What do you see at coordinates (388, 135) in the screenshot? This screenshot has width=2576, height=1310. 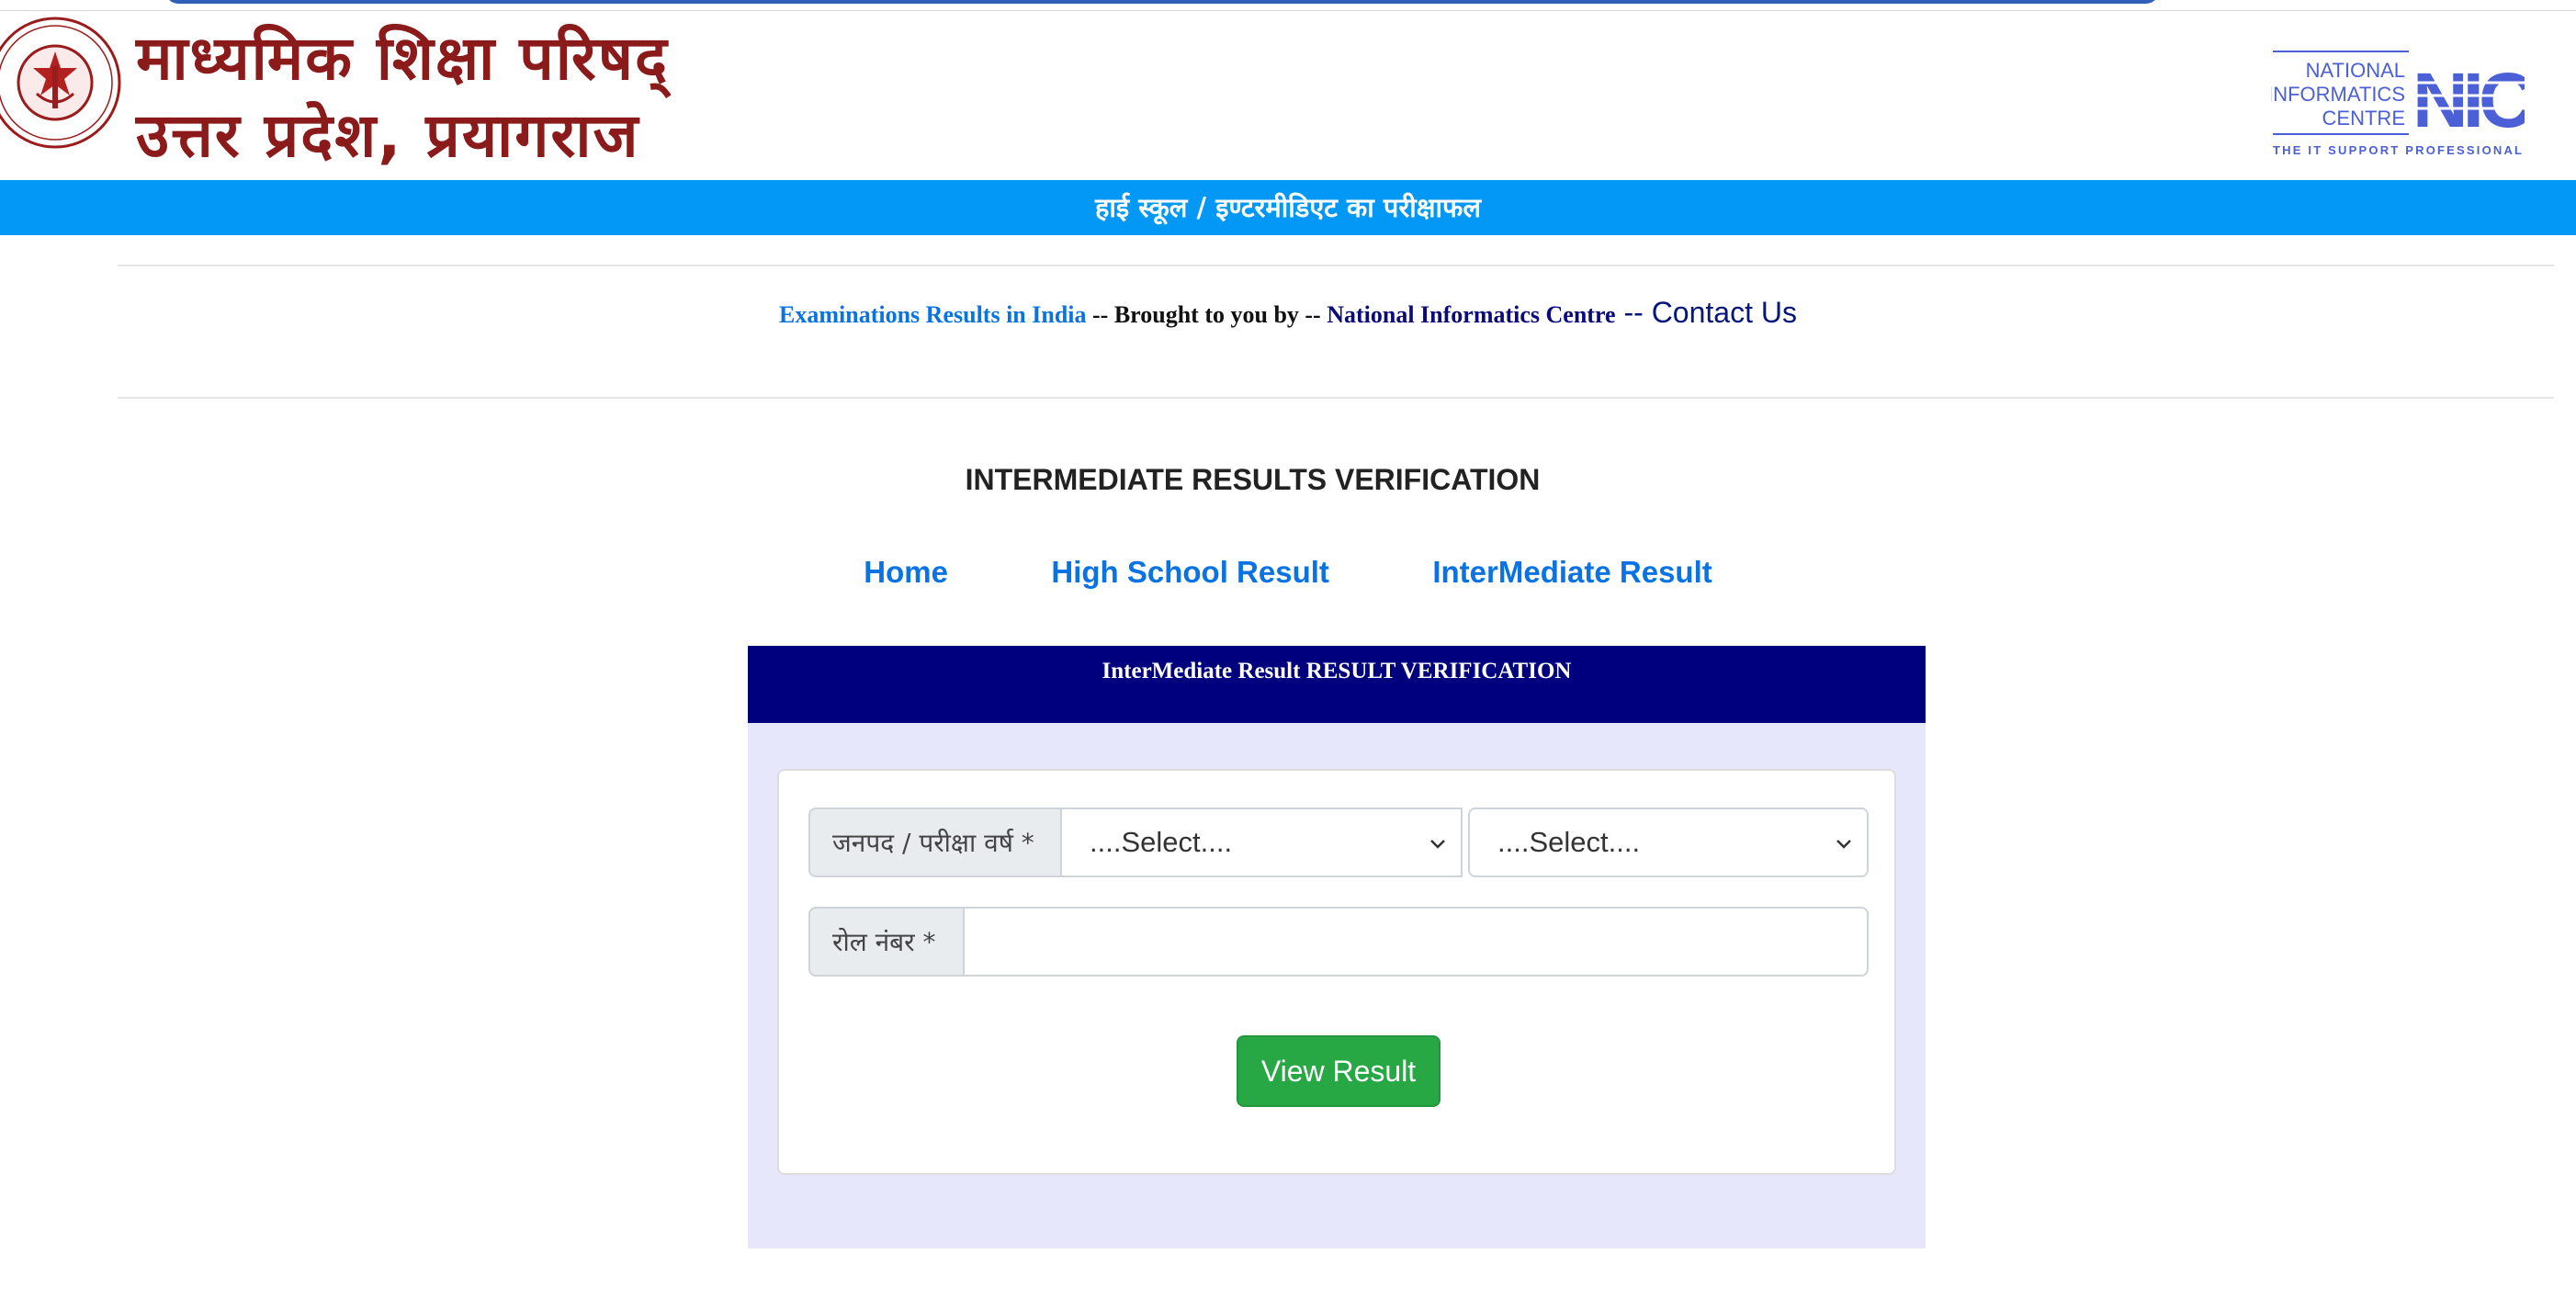 I see `board-title-line2: उत्तर प्रदेश, प्रयागराज` at bounding box center [388, 135].